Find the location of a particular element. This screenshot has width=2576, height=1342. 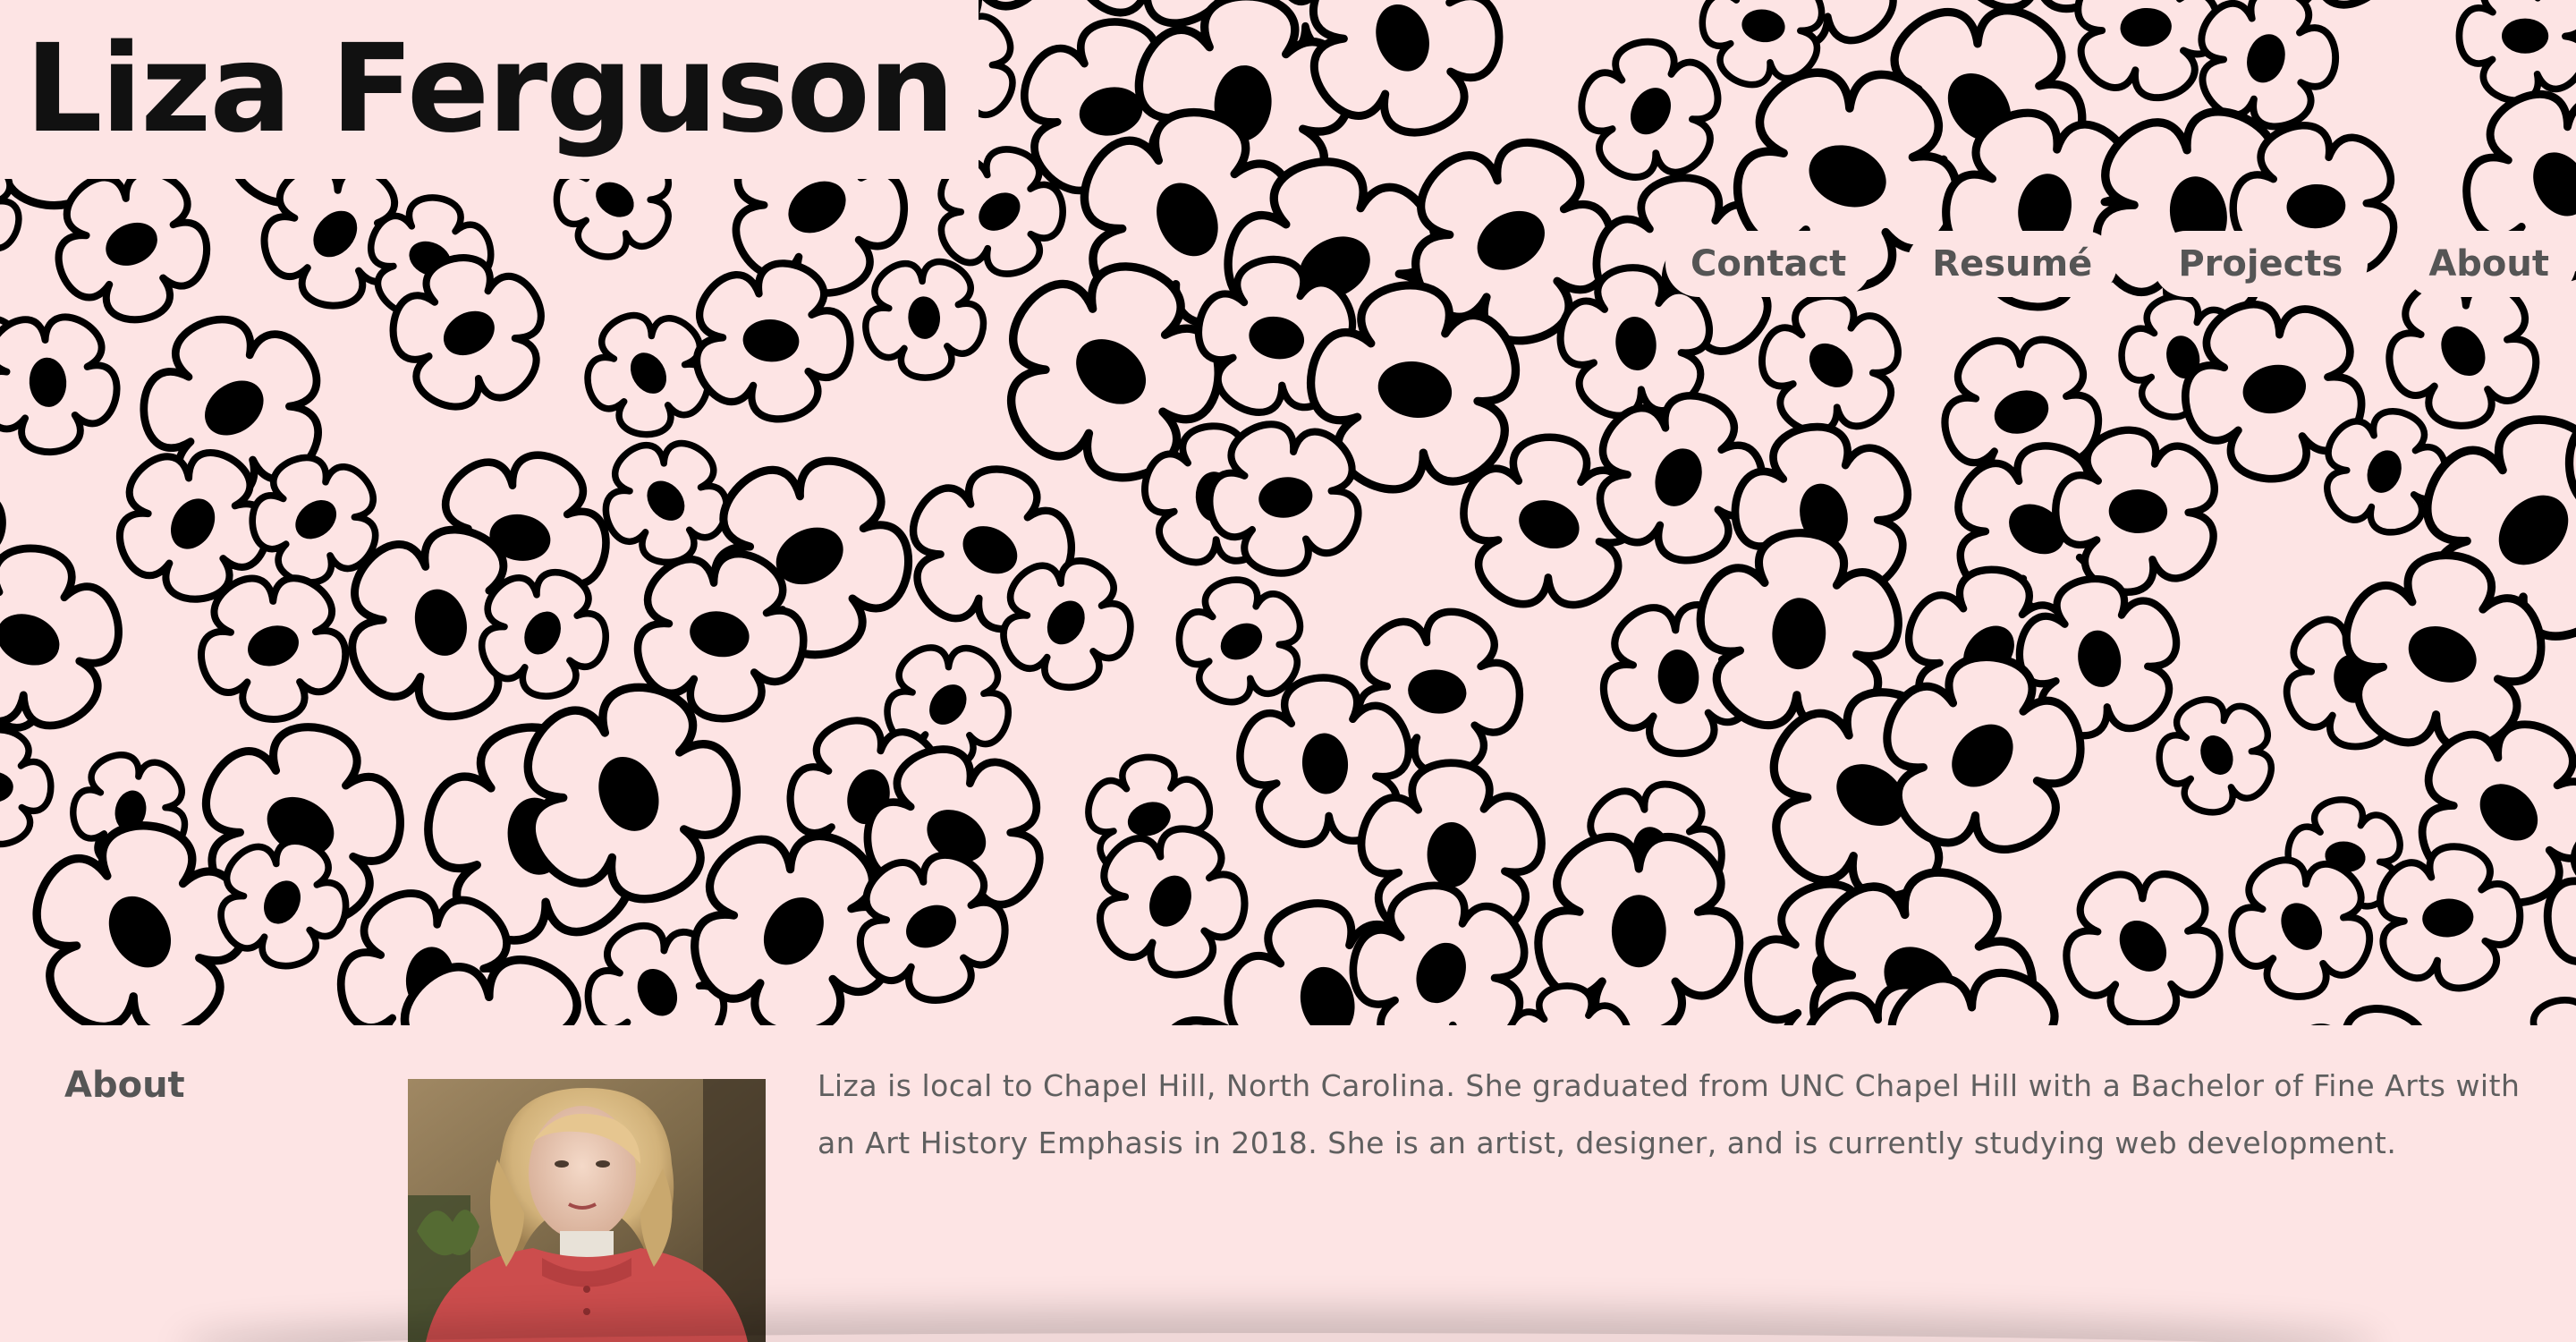

about-heading: About is located at coordinates (124, 1086).